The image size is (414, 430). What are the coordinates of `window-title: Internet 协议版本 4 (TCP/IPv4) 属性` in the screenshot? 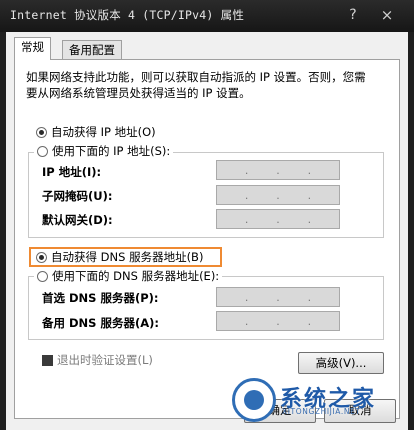 It's located at (127, 15).